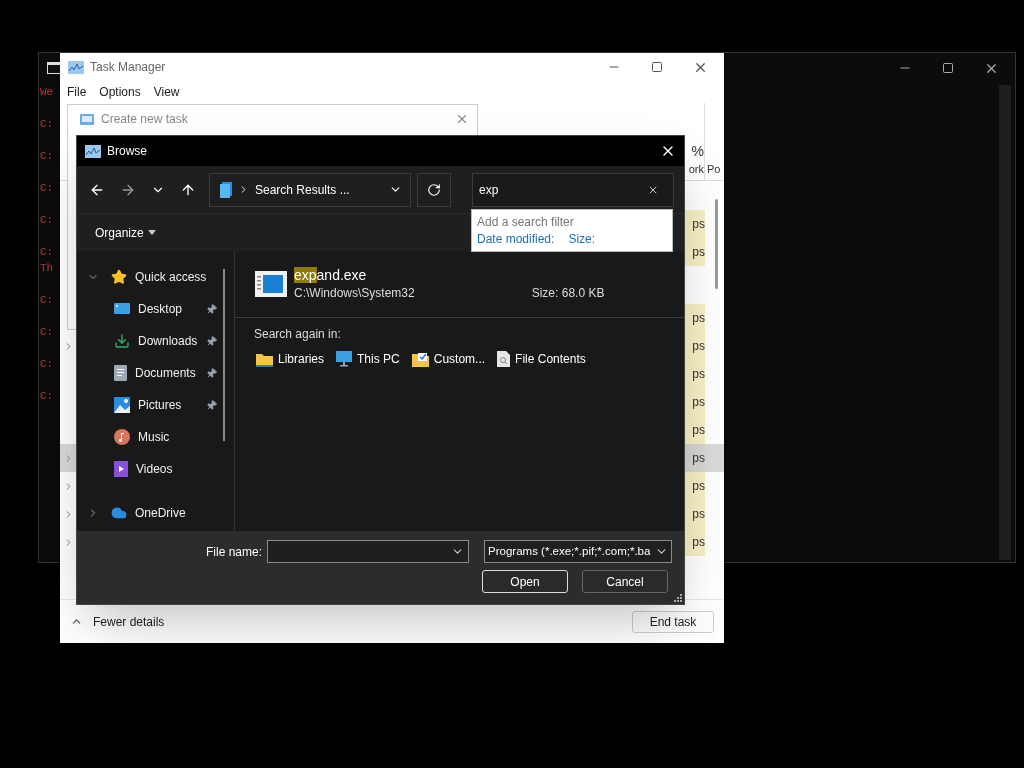 The height and width of the screenshot is (768, 1024). What do you see at coordinates (568, 293) in the screenshot?
I see `file-size: Size: 68.0 KB` at bounding box center [568, 293].